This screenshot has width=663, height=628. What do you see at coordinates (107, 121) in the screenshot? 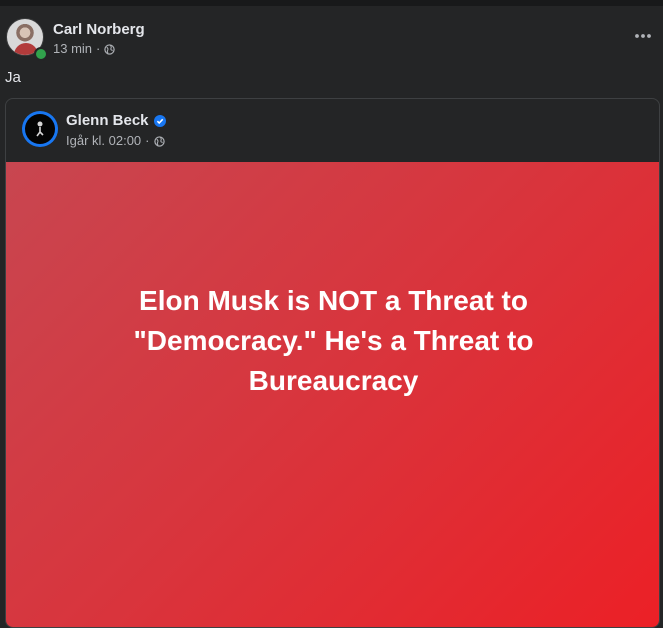
I see `shared-author-label: Glenn Beck` at bounding box center [107, 121].